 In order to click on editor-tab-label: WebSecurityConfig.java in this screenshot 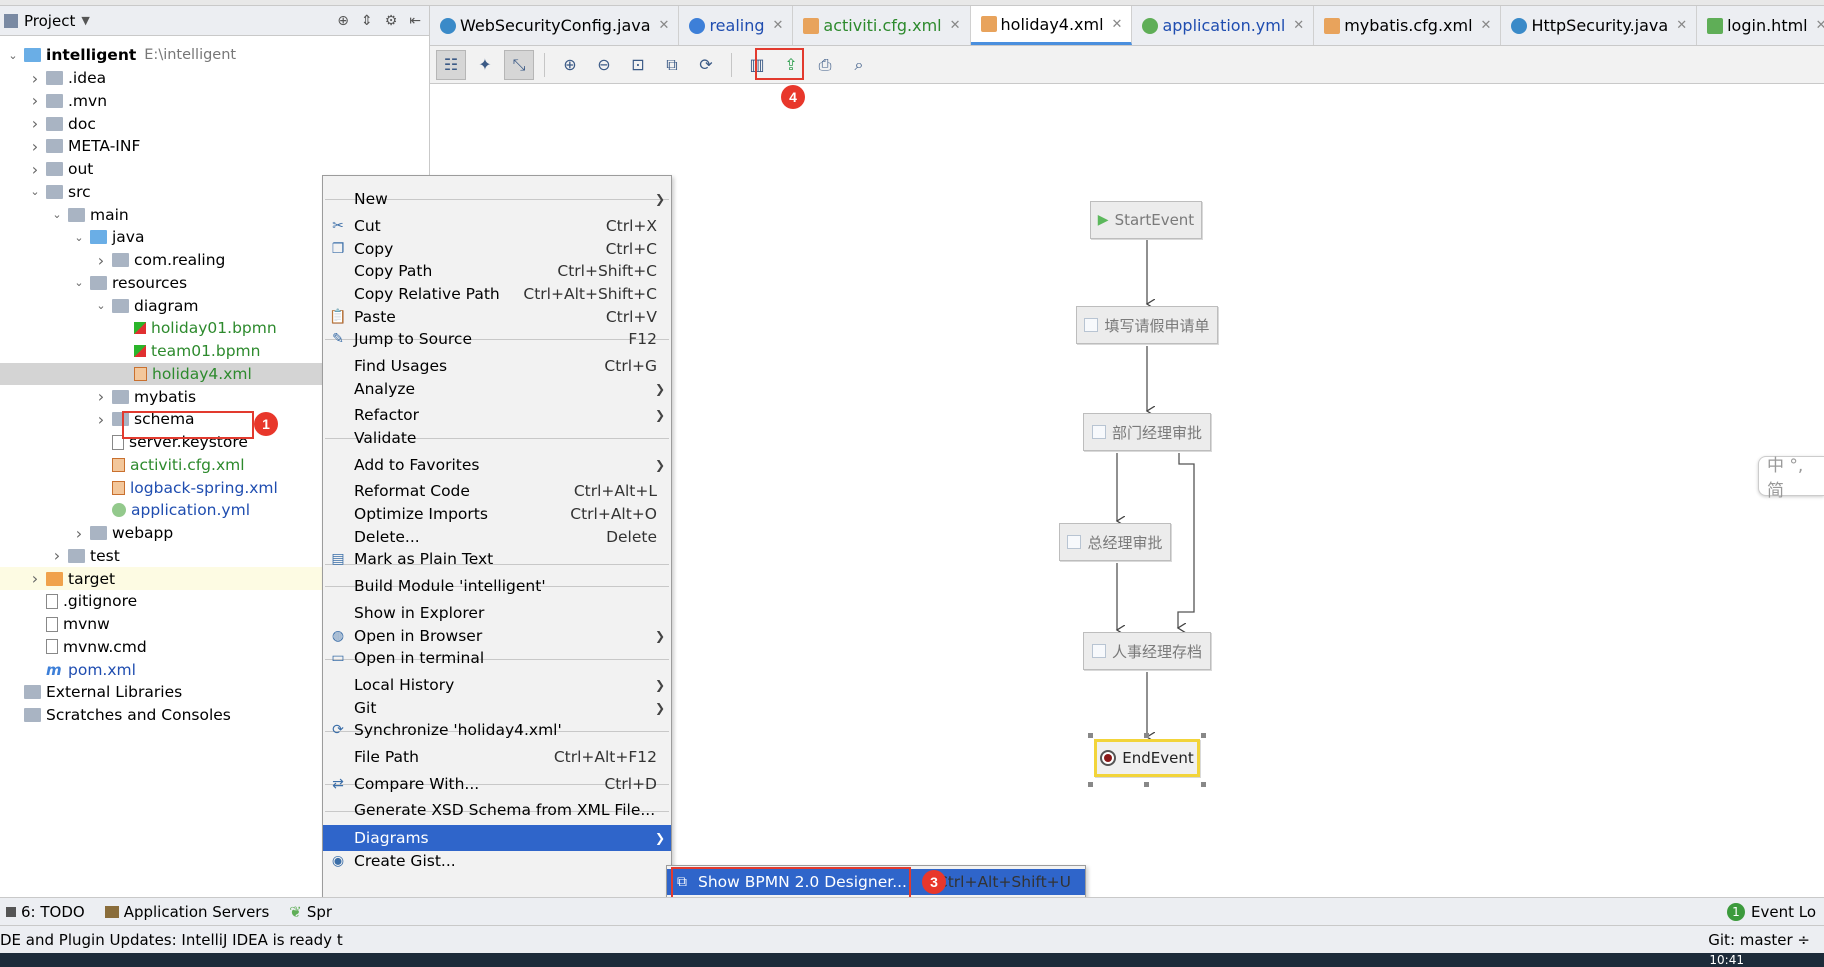, I will do `click(555, 25)`.